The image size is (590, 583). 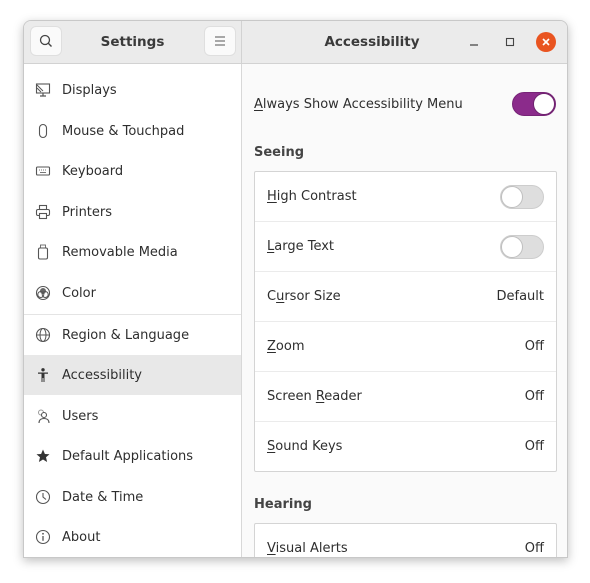 I want to click on maximize-icon, so click(x=510, y=42).